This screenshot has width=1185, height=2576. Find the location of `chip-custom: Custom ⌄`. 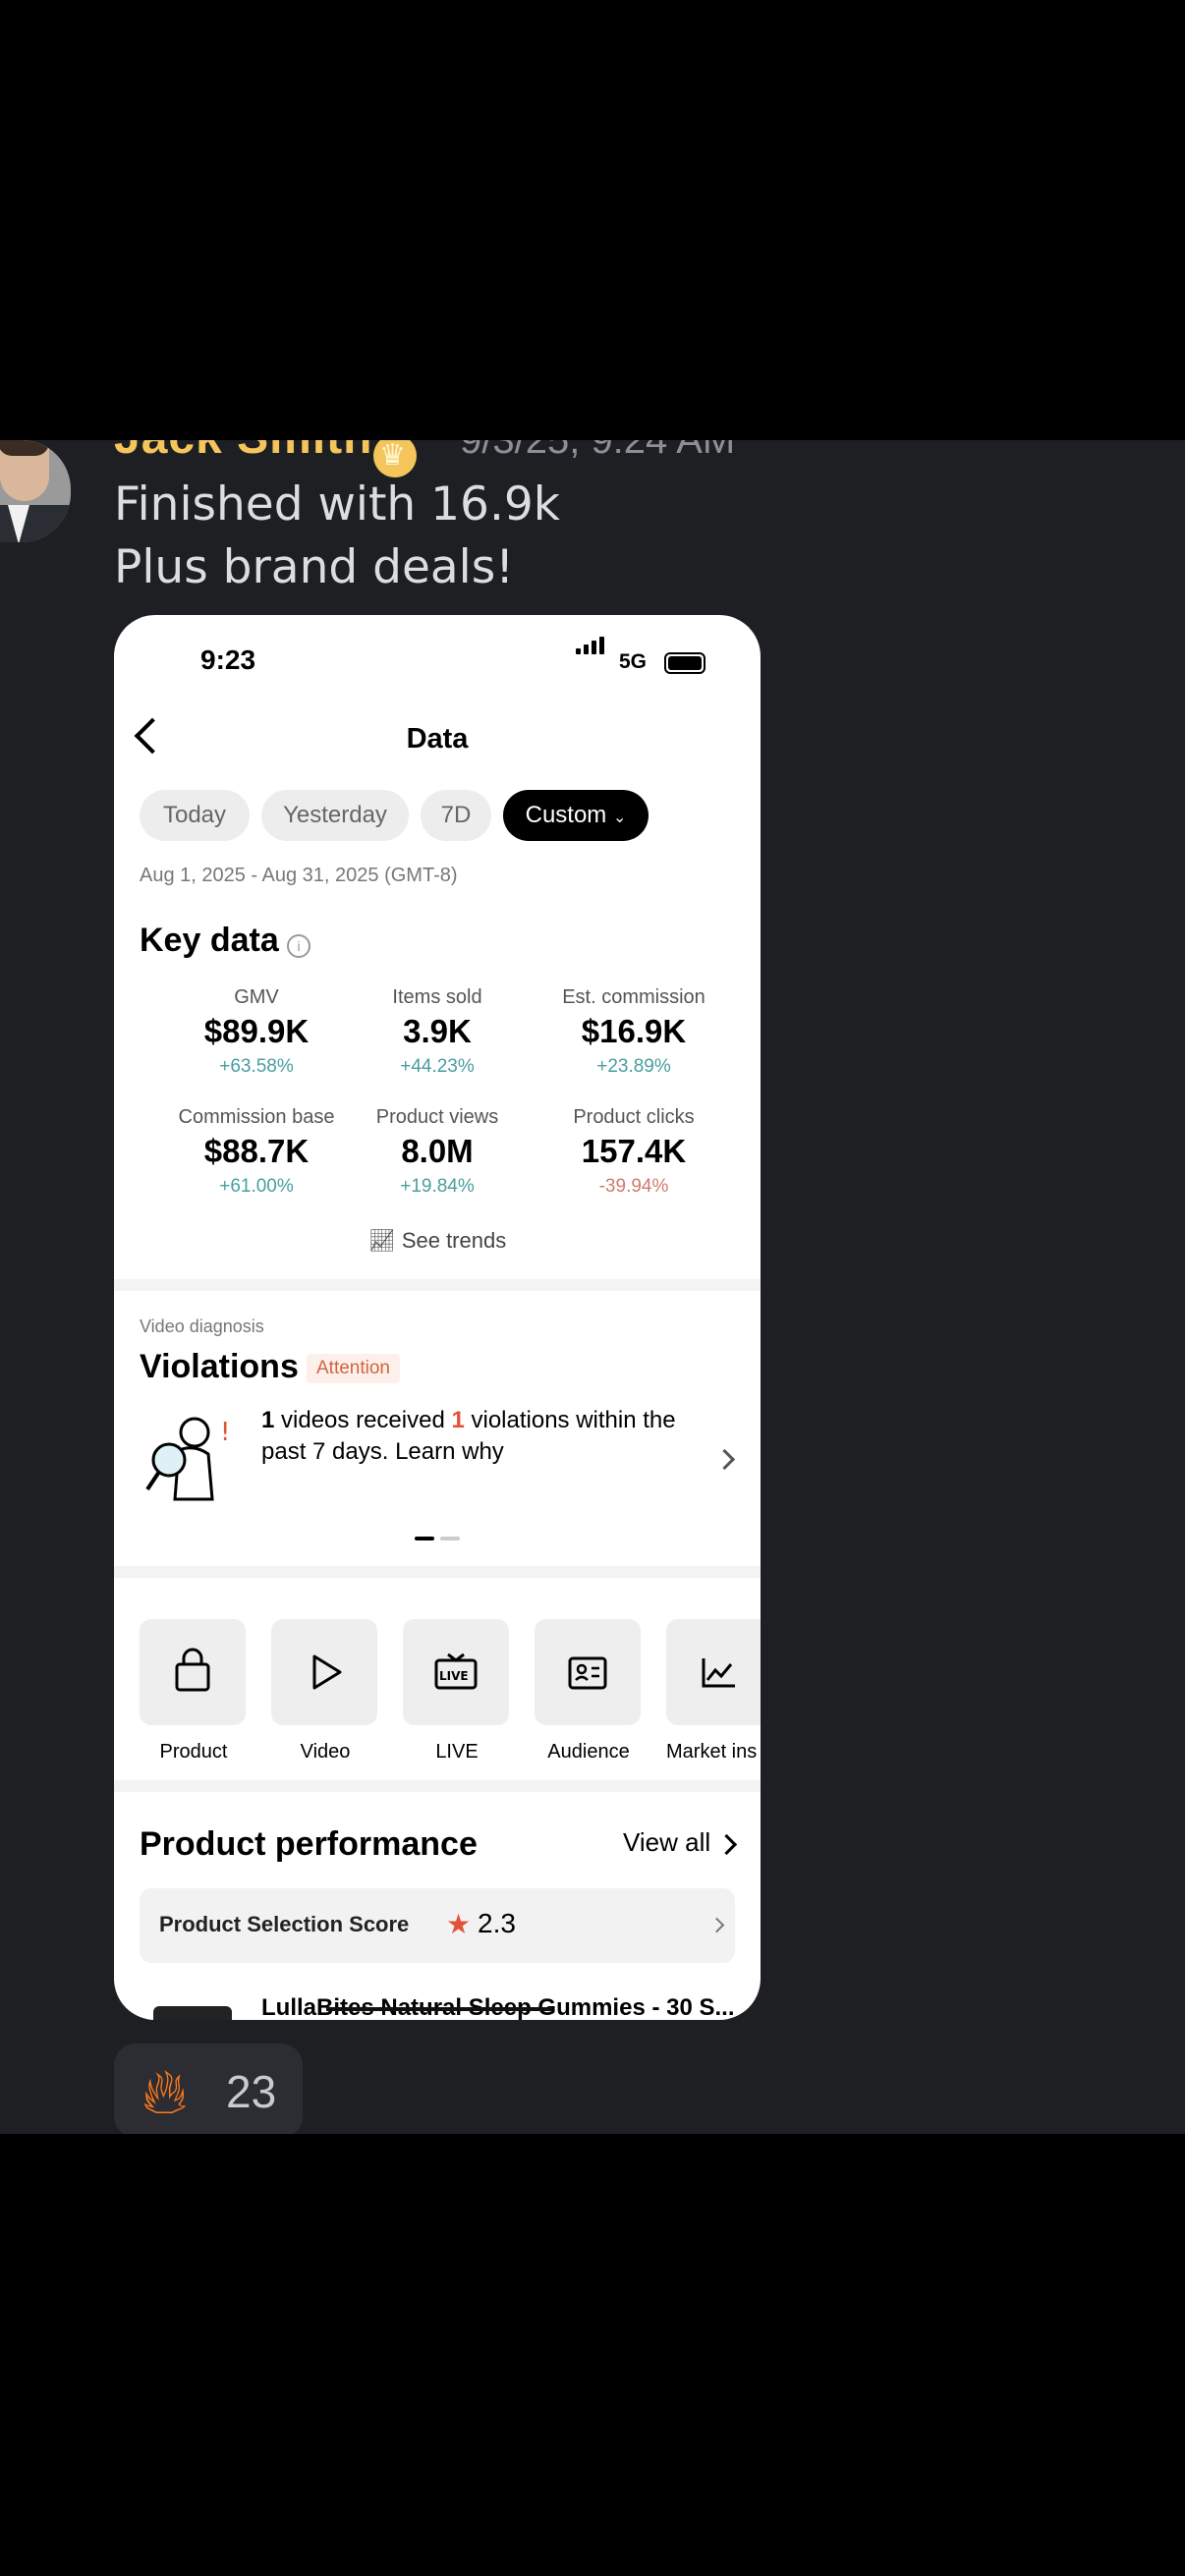

chip-custom: Custom ⌄ is located at coordinates (576, 815).